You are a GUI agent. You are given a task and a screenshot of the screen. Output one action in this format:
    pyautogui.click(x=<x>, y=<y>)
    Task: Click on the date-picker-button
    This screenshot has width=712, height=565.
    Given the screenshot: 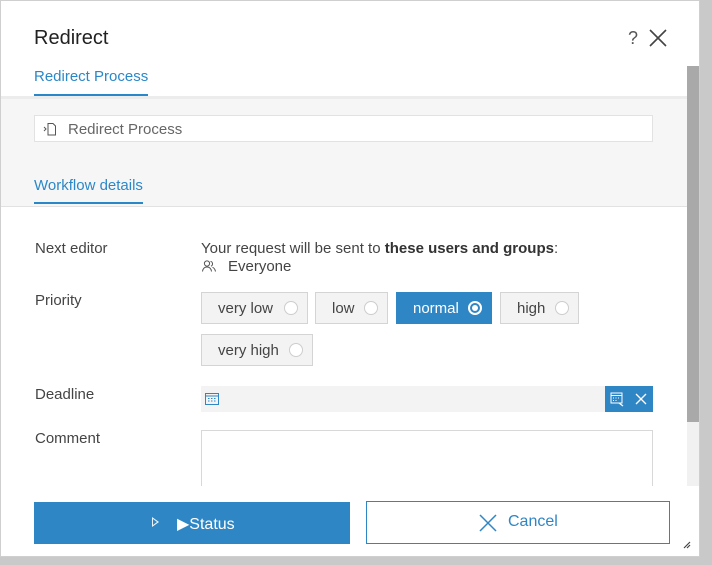 What is the action you would take?
    pyautogui.click(x=617, y=399)
    